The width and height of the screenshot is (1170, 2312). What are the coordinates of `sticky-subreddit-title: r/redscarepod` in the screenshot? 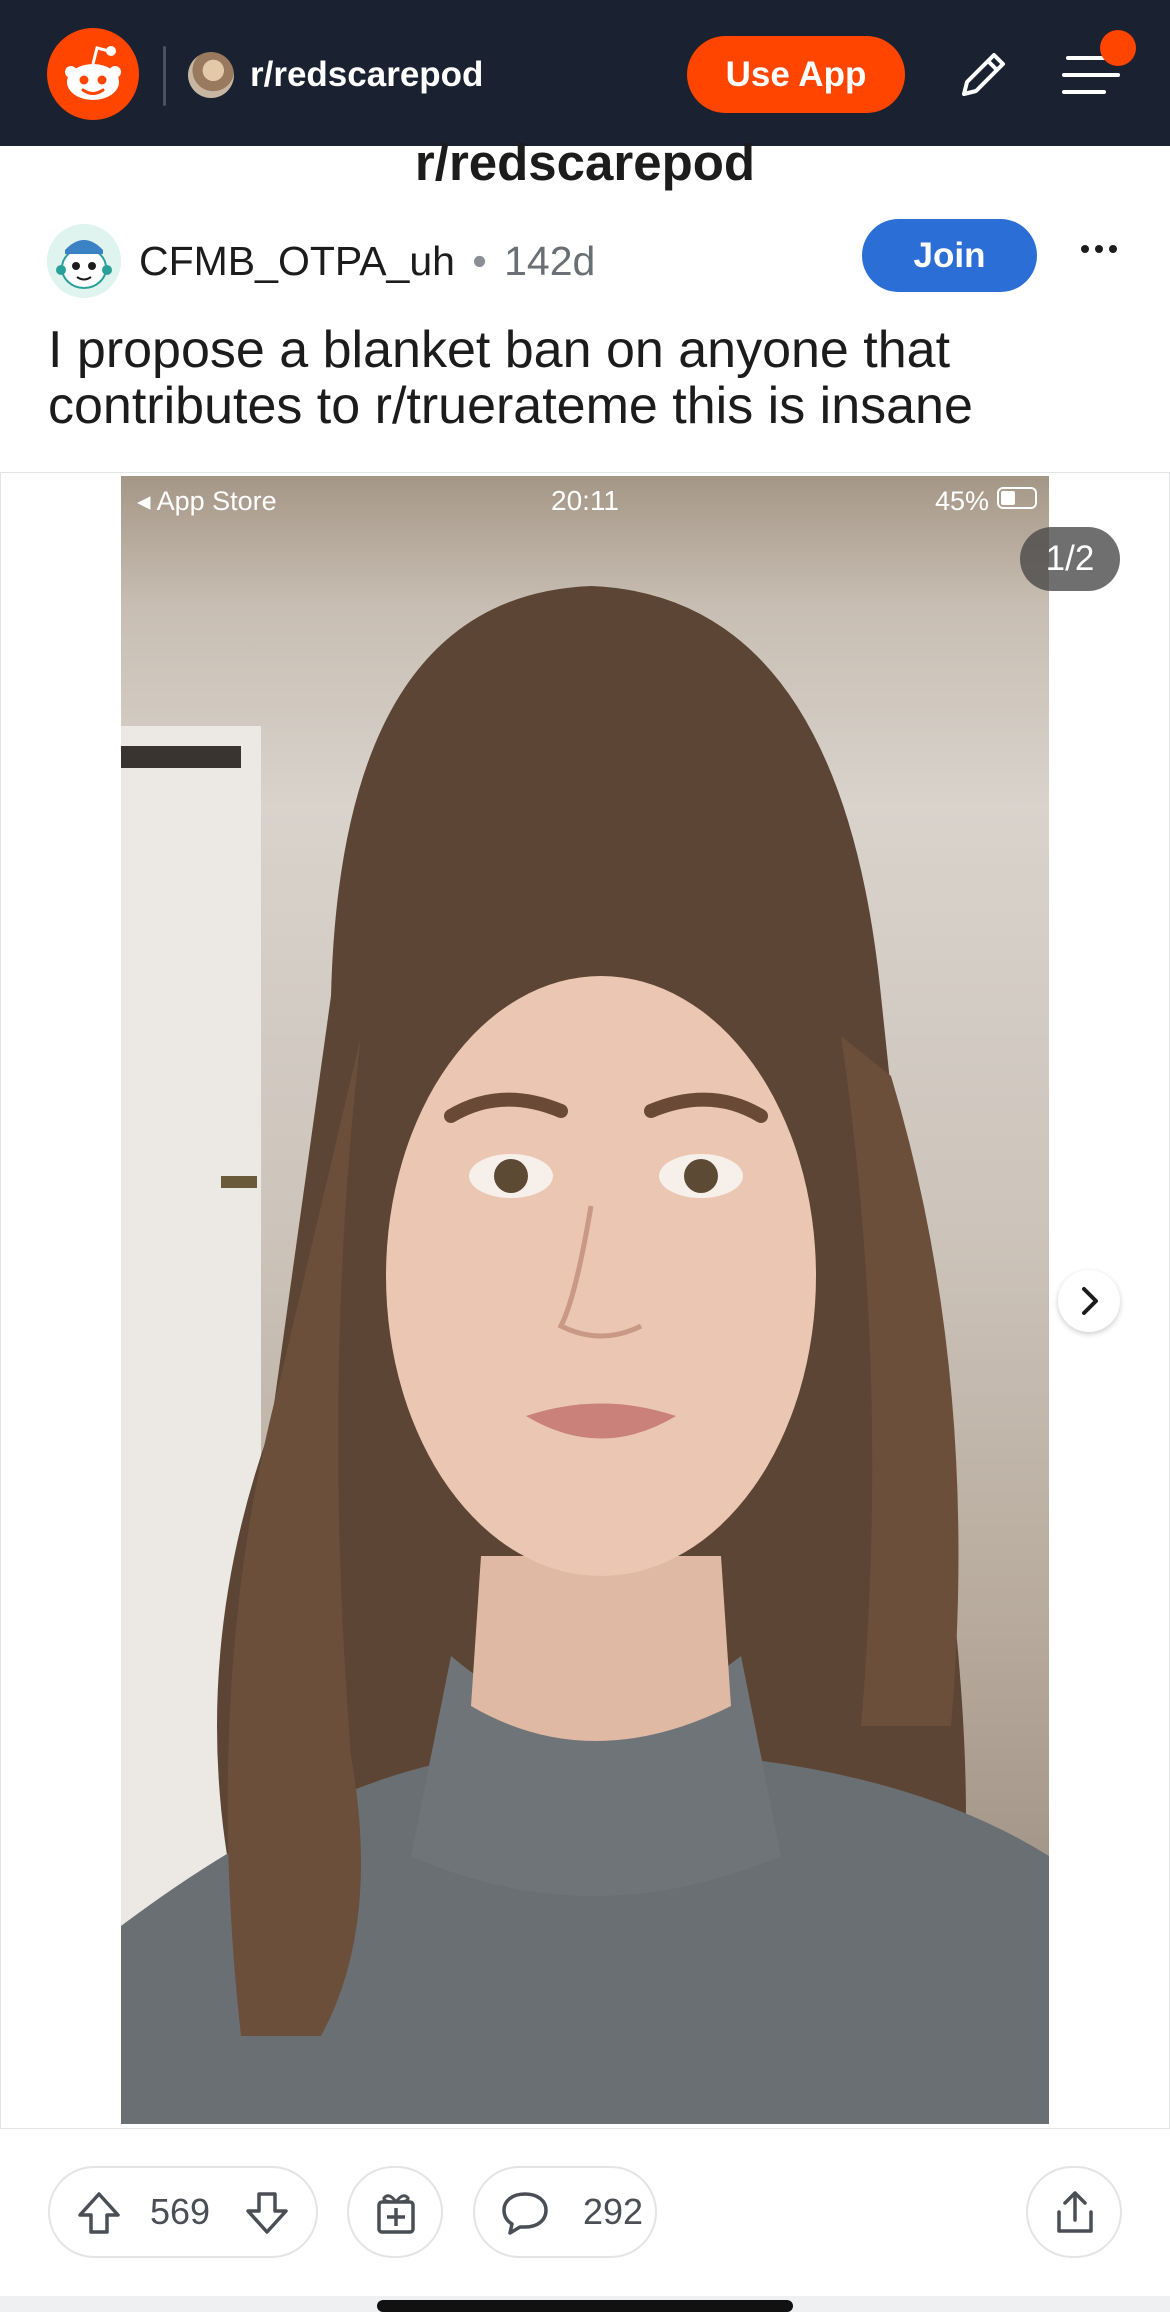 It's located at (585, 162).